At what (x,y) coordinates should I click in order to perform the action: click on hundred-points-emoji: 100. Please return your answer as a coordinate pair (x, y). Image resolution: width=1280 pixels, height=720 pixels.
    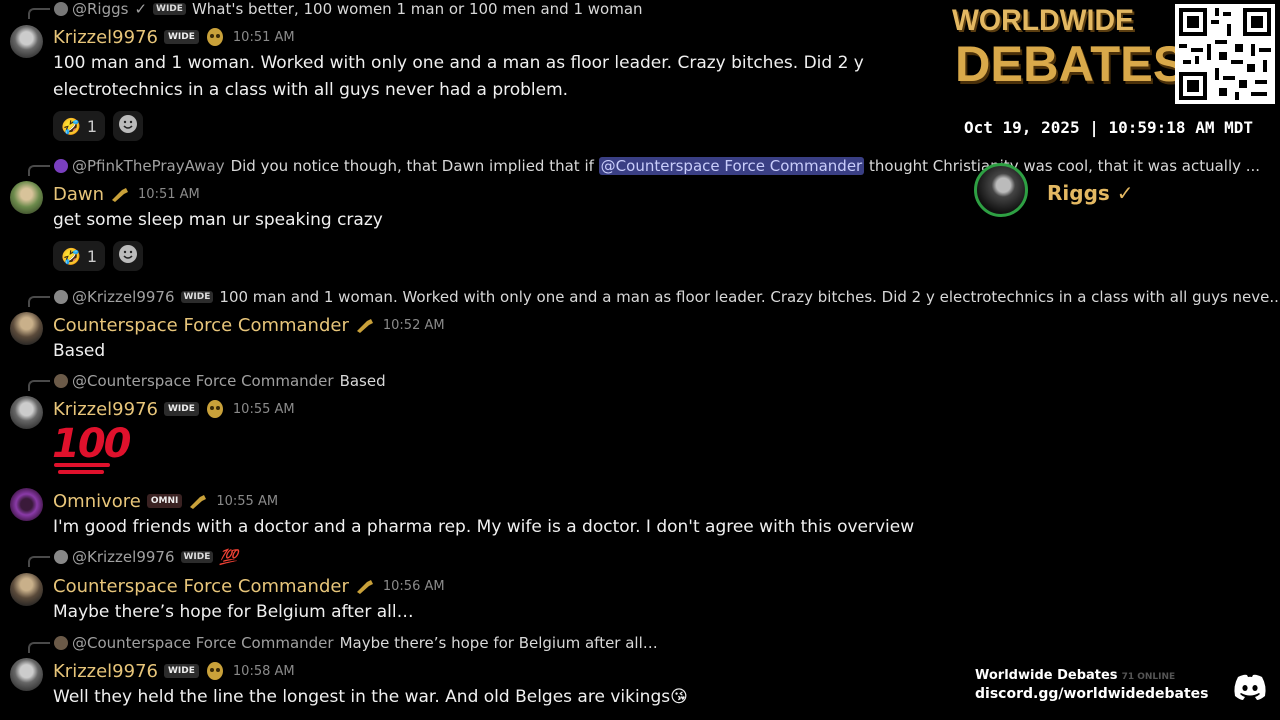
    Looking at the image, I should click on (91, 444).